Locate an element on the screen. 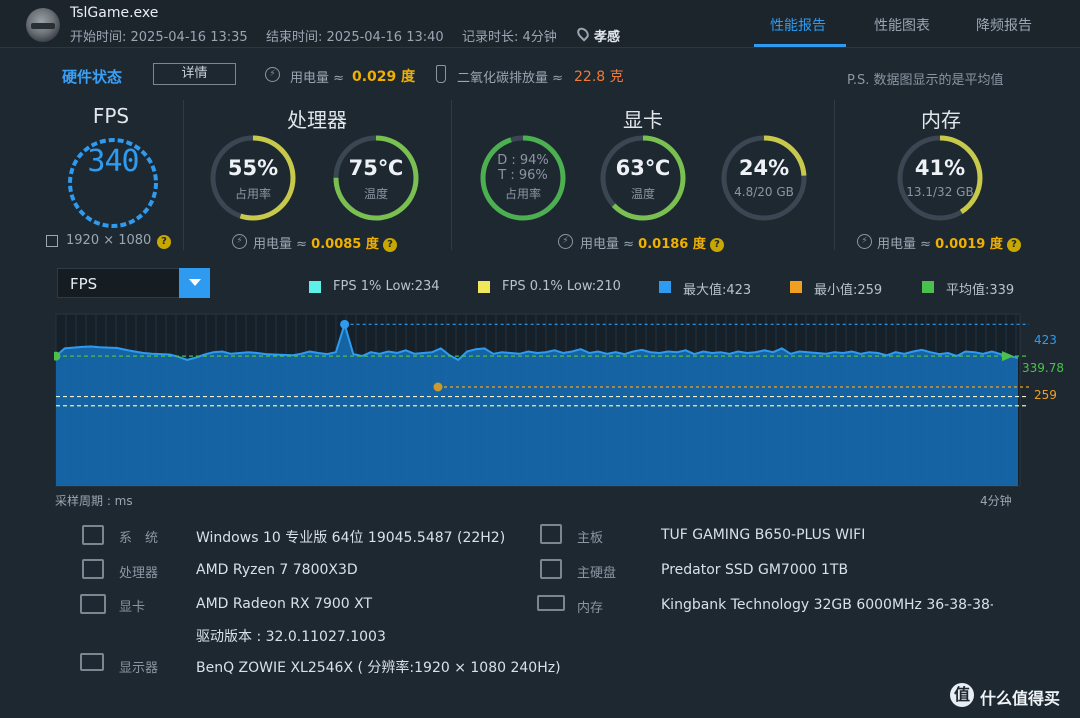 The width and height of the screenshot is (1080, 718). co2-bottle-icon is located at coordinates (441, 74).